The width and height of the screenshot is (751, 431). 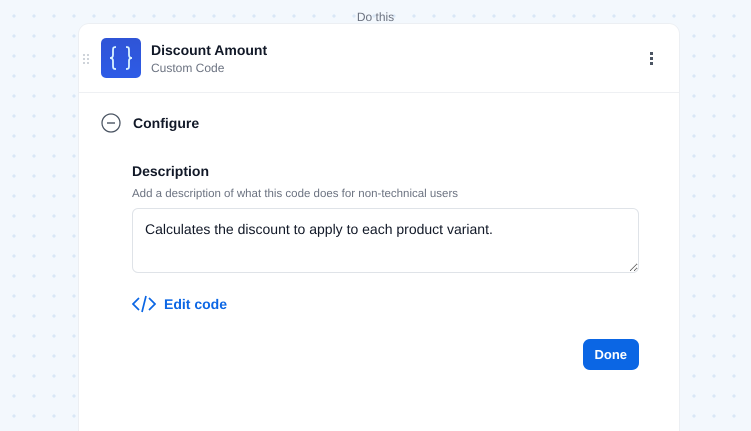 I want to click on description-field: Calculates the discount to apply to each product variant., so click(x=385, y=240).